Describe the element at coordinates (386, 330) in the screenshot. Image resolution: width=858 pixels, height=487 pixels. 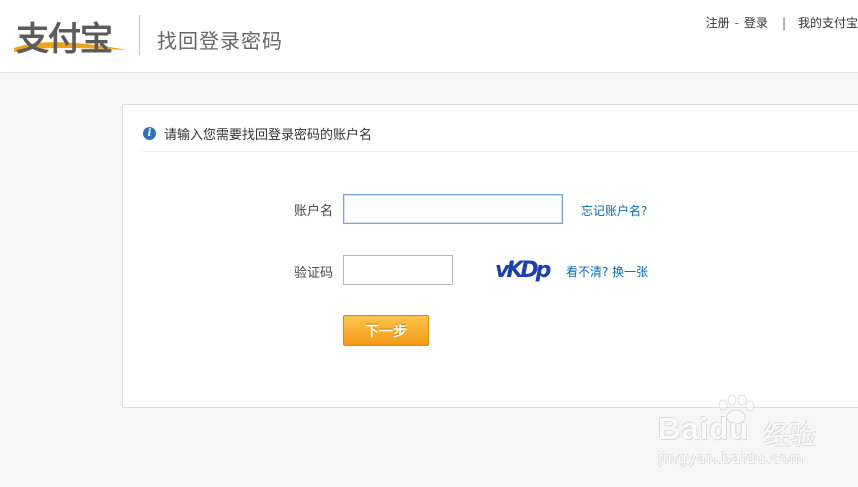
I see `next-step-button: 下一步` at that location.